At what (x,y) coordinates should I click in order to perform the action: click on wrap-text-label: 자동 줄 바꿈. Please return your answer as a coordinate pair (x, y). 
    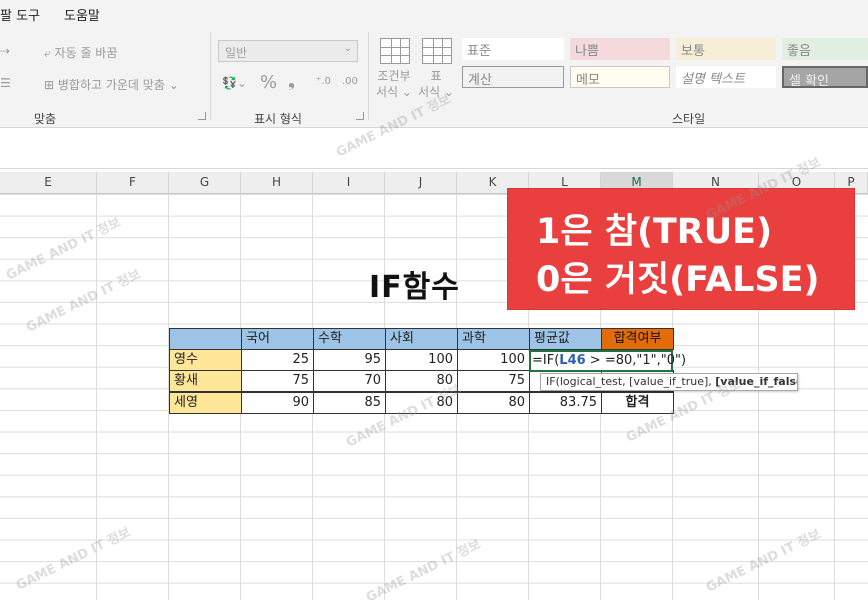
    Looking at the image, I should click on (86, 53).